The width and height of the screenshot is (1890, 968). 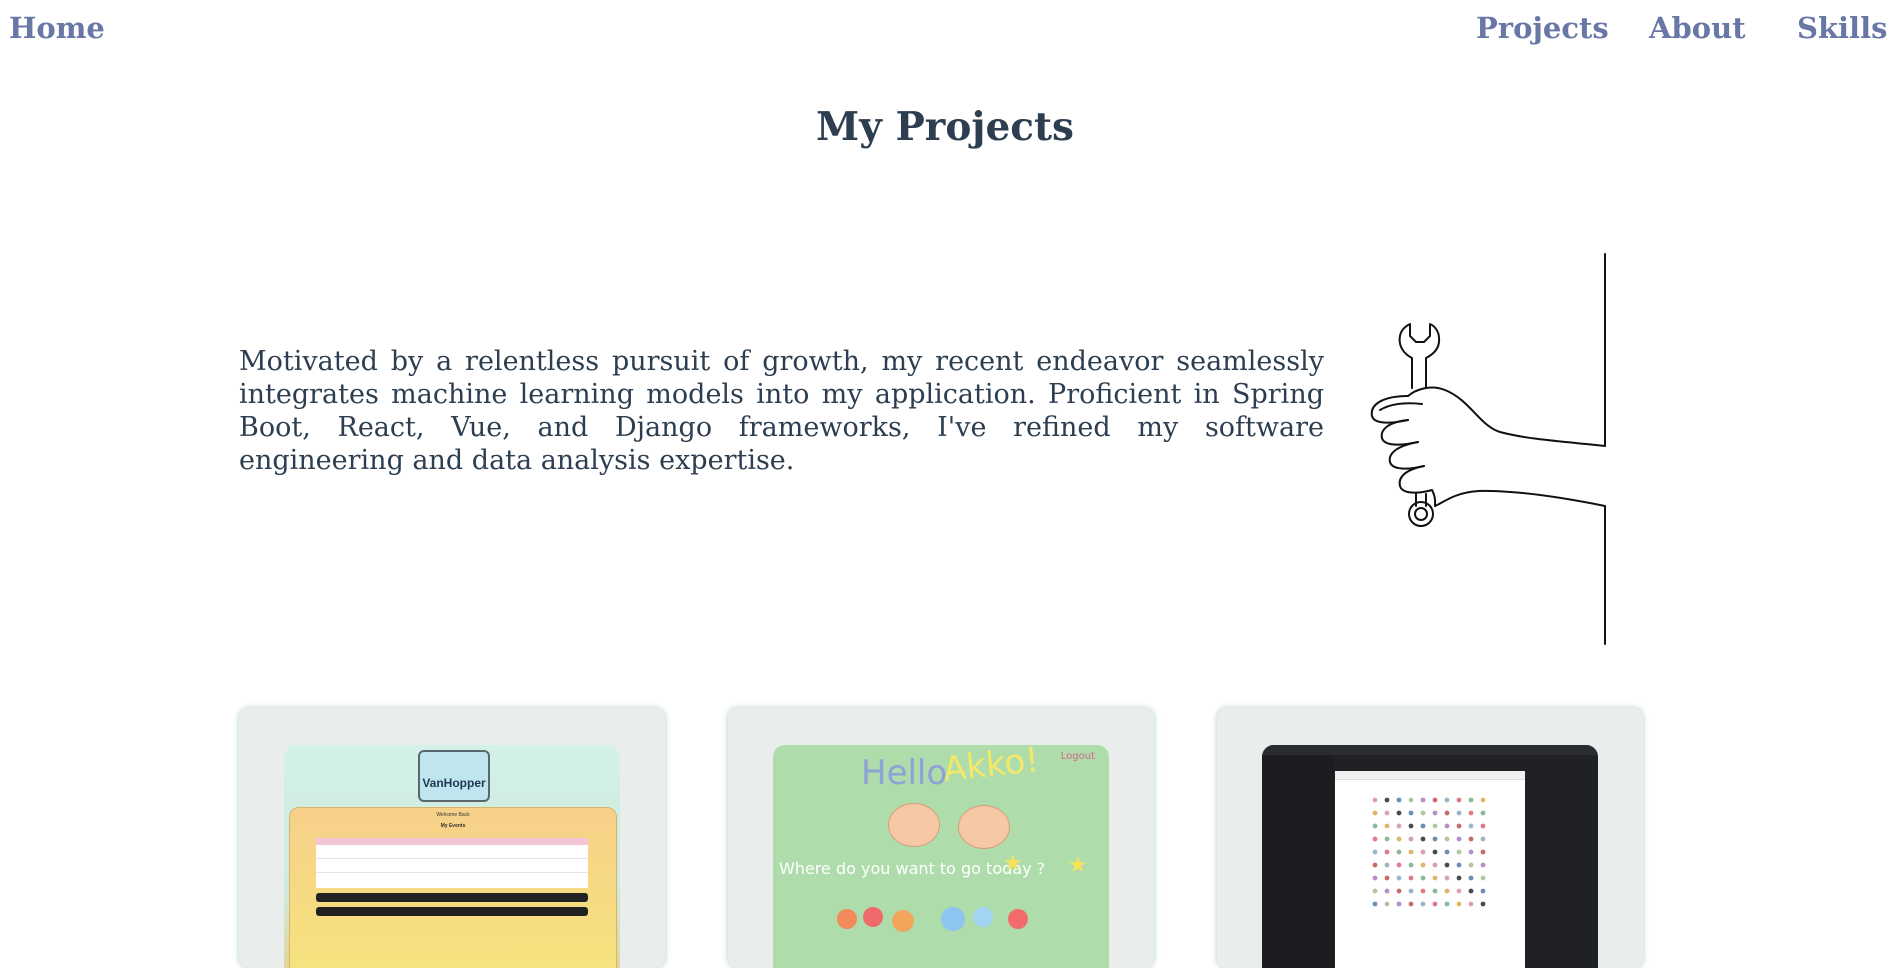 I want to click on page-title: My Projects, so click(x=945, y=127).